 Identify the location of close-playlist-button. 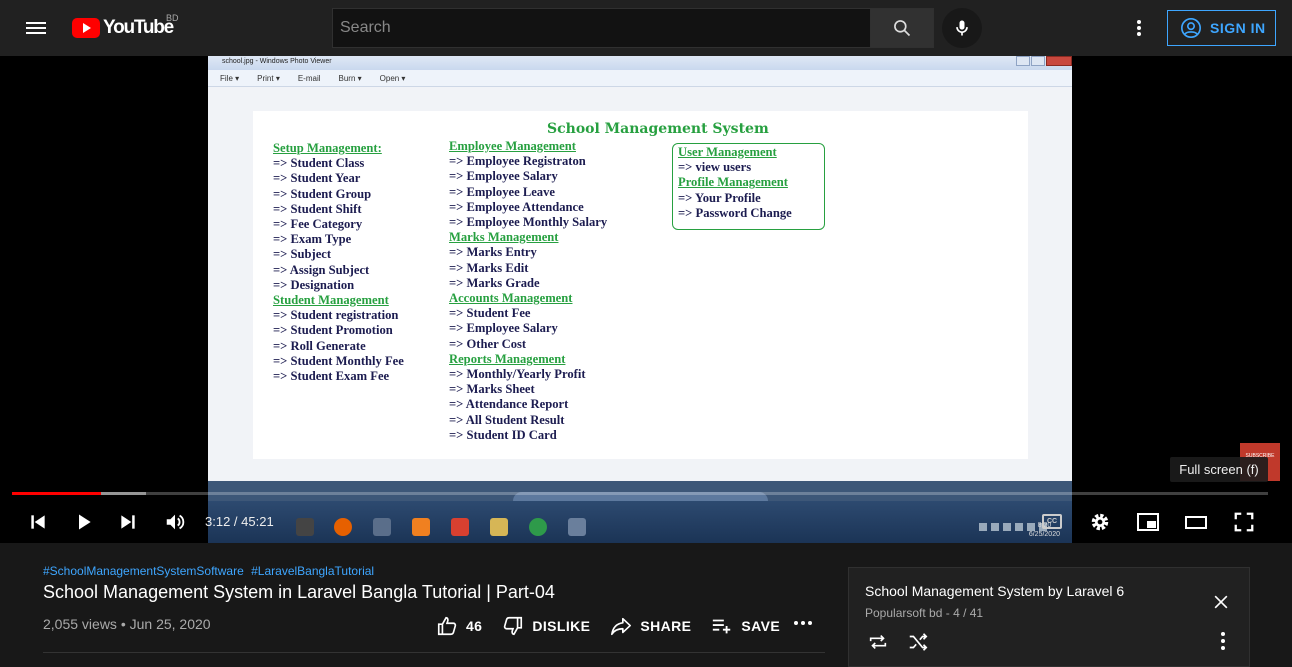
(1221, 602).